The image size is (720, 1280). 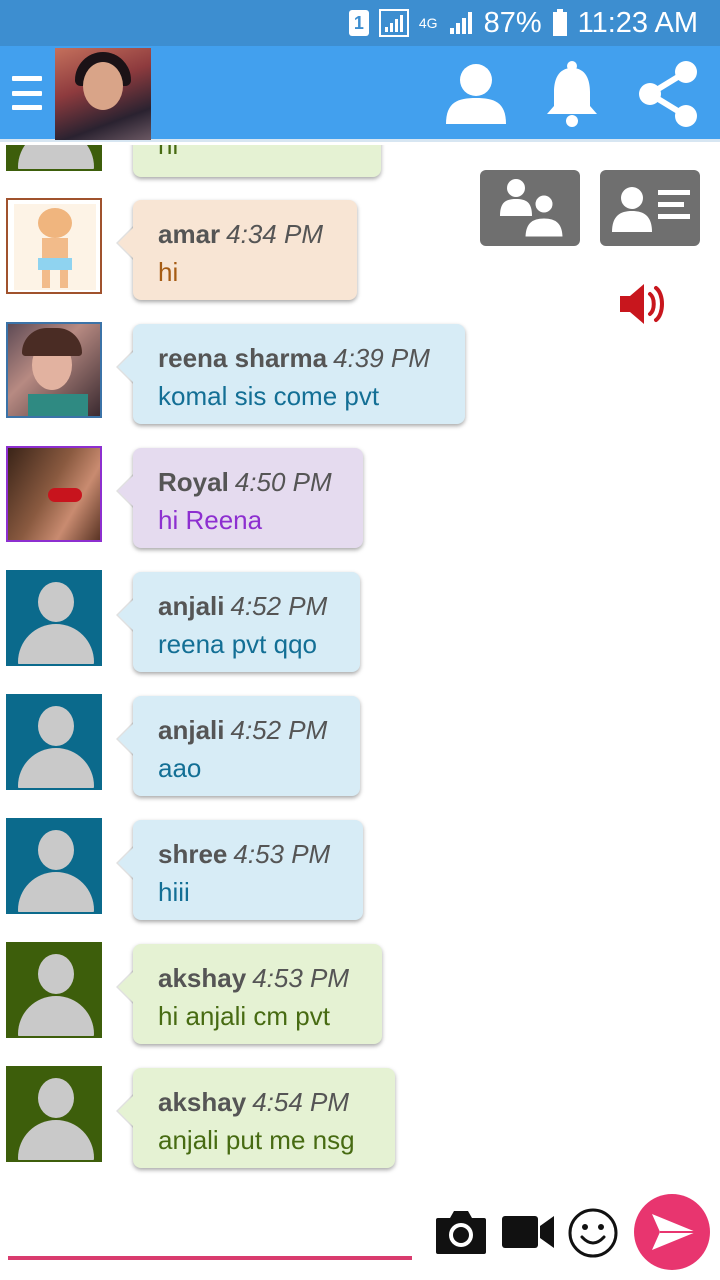 I want to click on chat-message: anjali 4:52 PM aao, so click(x=240, y=756).